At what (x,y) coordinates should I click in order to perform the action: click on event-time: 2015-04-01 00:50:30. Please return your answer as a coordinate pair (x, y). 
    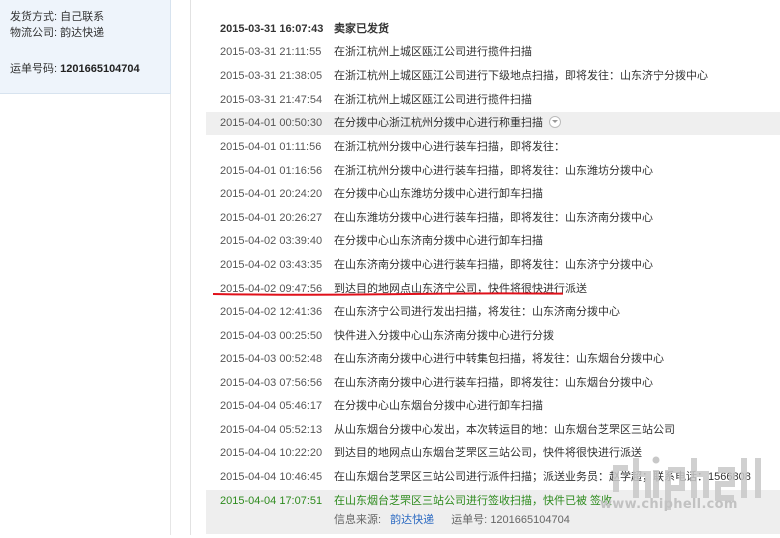
    Looking at the image, I should click on (271, 123).